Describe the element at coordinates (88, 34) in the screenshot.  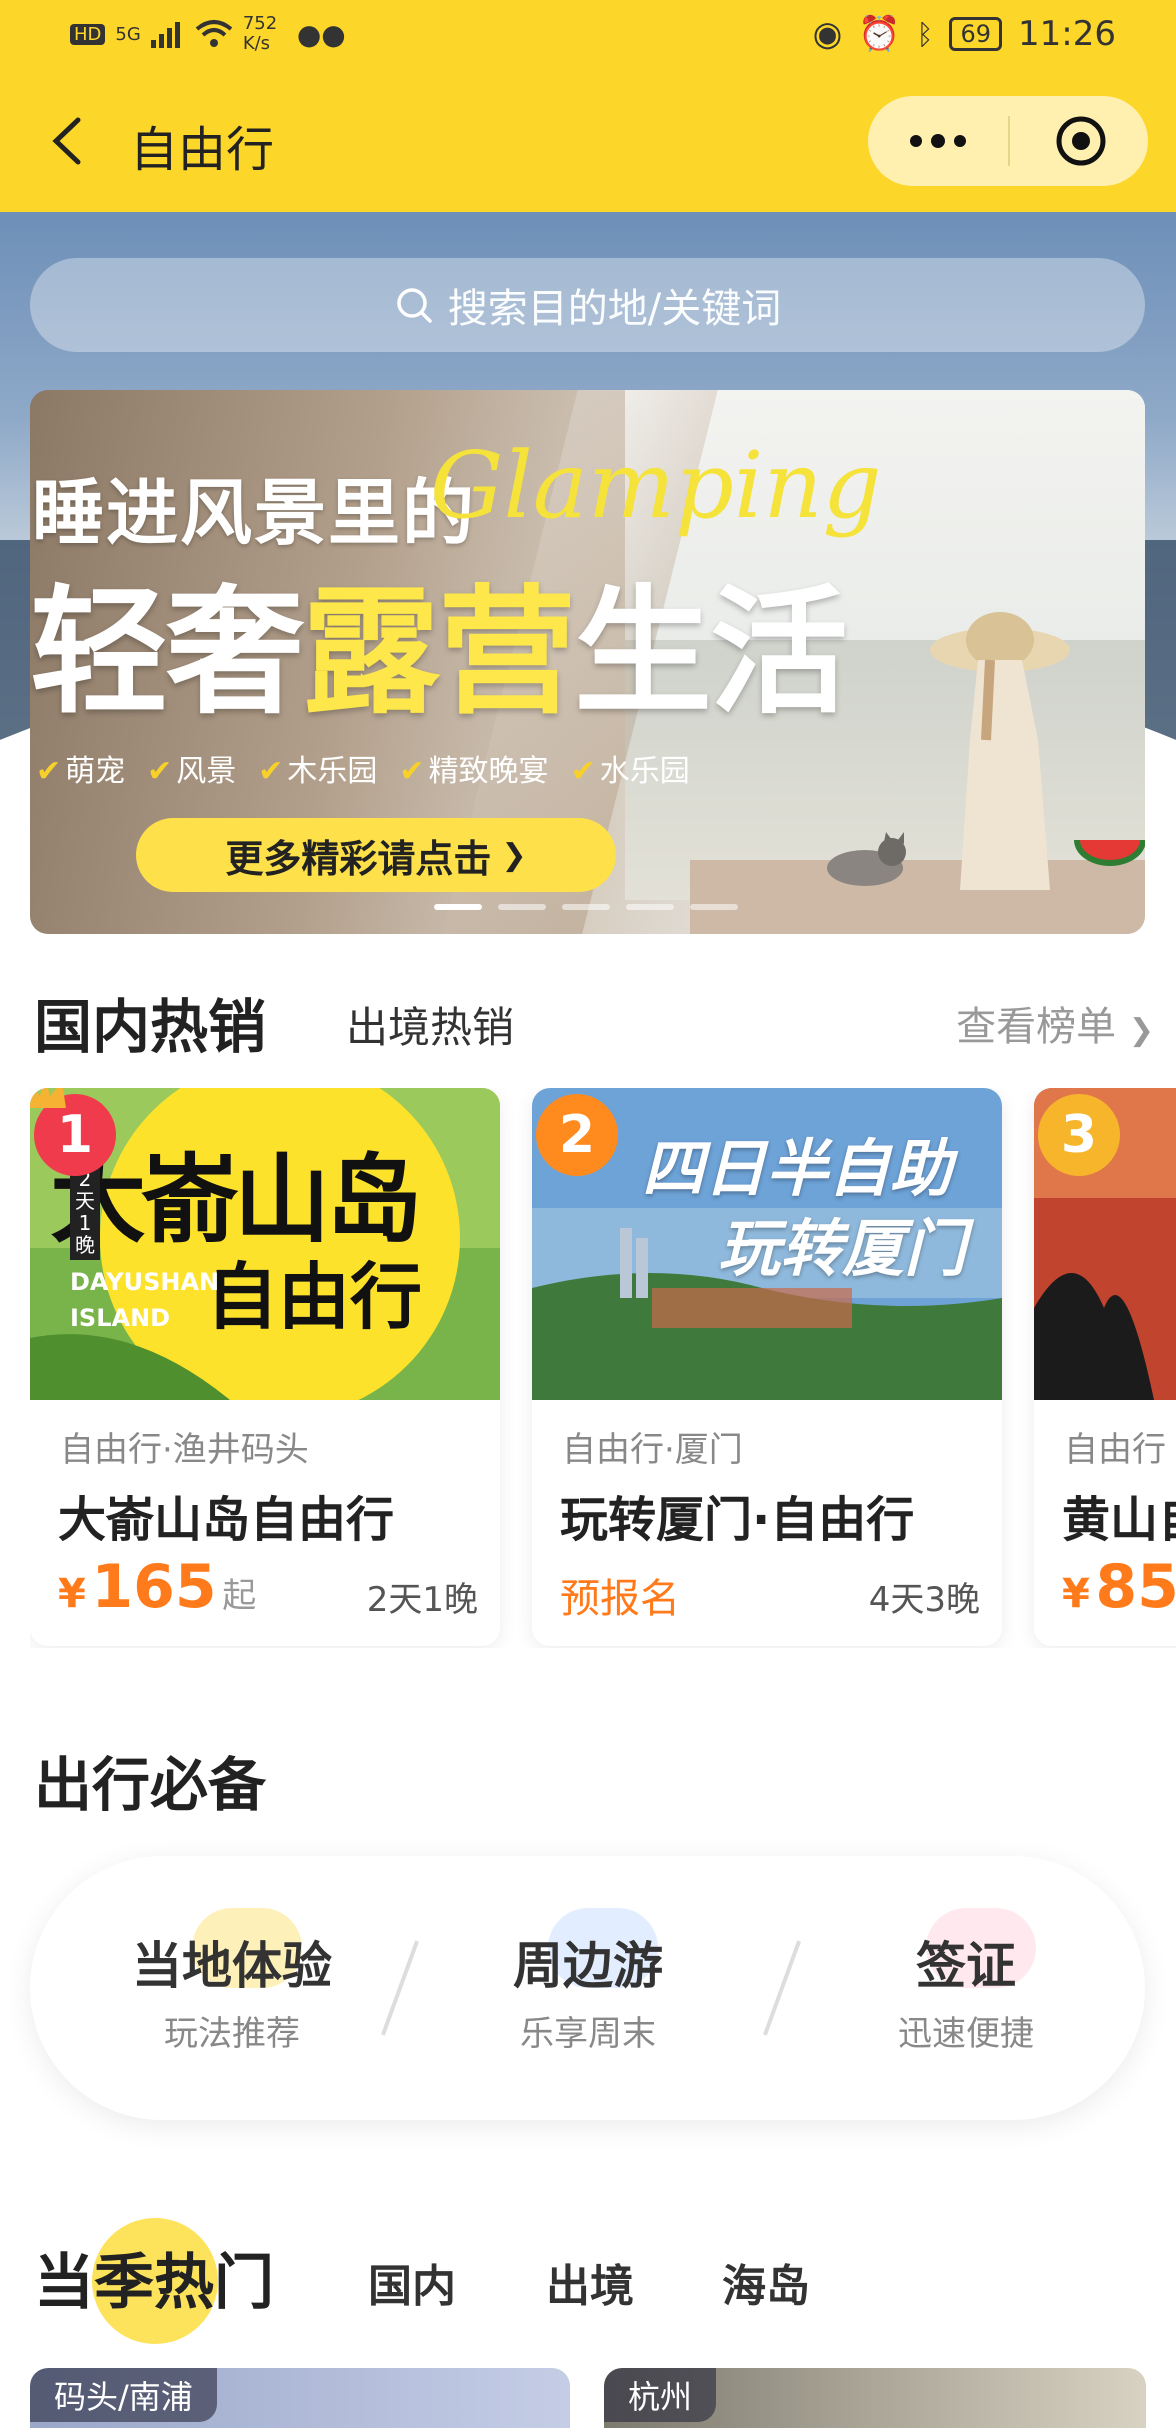
I see `hd-indicator: HD` at that location.